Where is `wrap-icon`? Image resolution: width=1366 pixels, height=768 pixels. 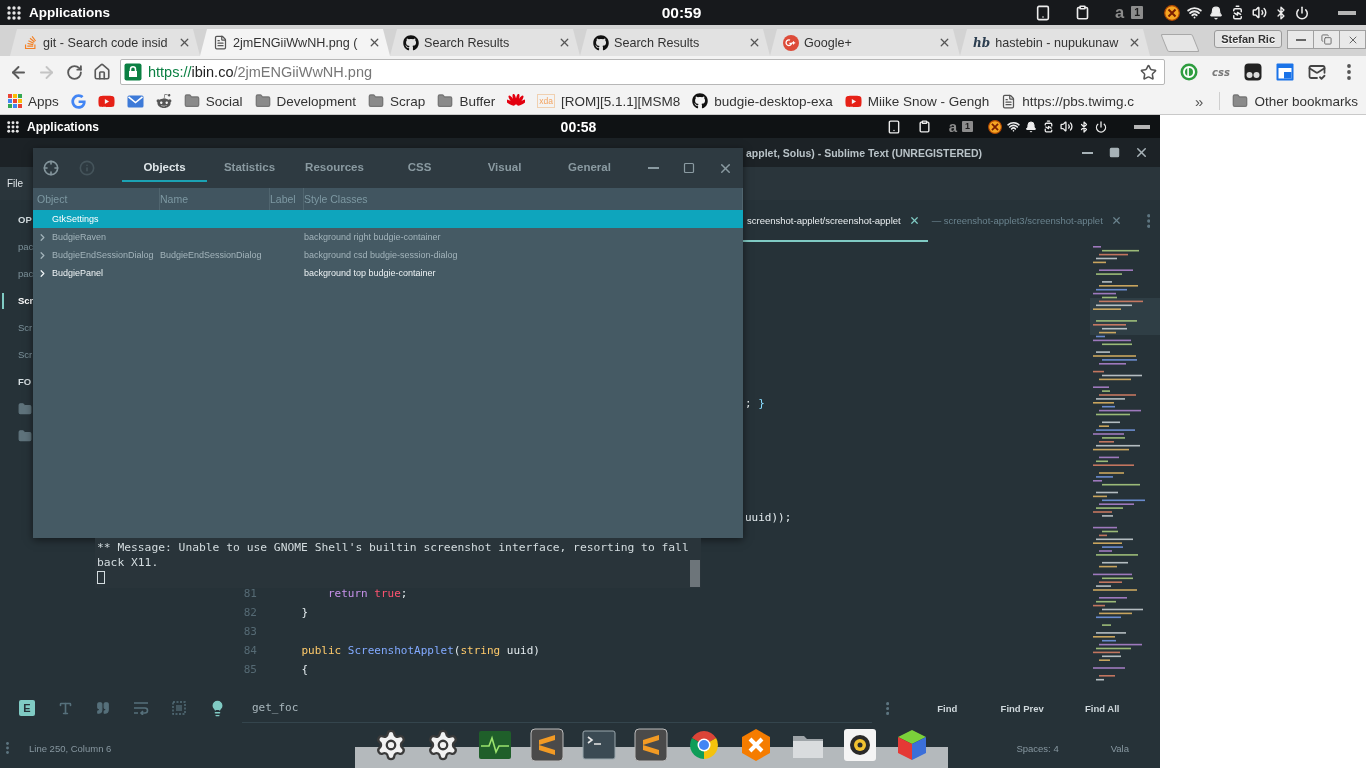
wrap-icon is located at coordinates (141, 708).